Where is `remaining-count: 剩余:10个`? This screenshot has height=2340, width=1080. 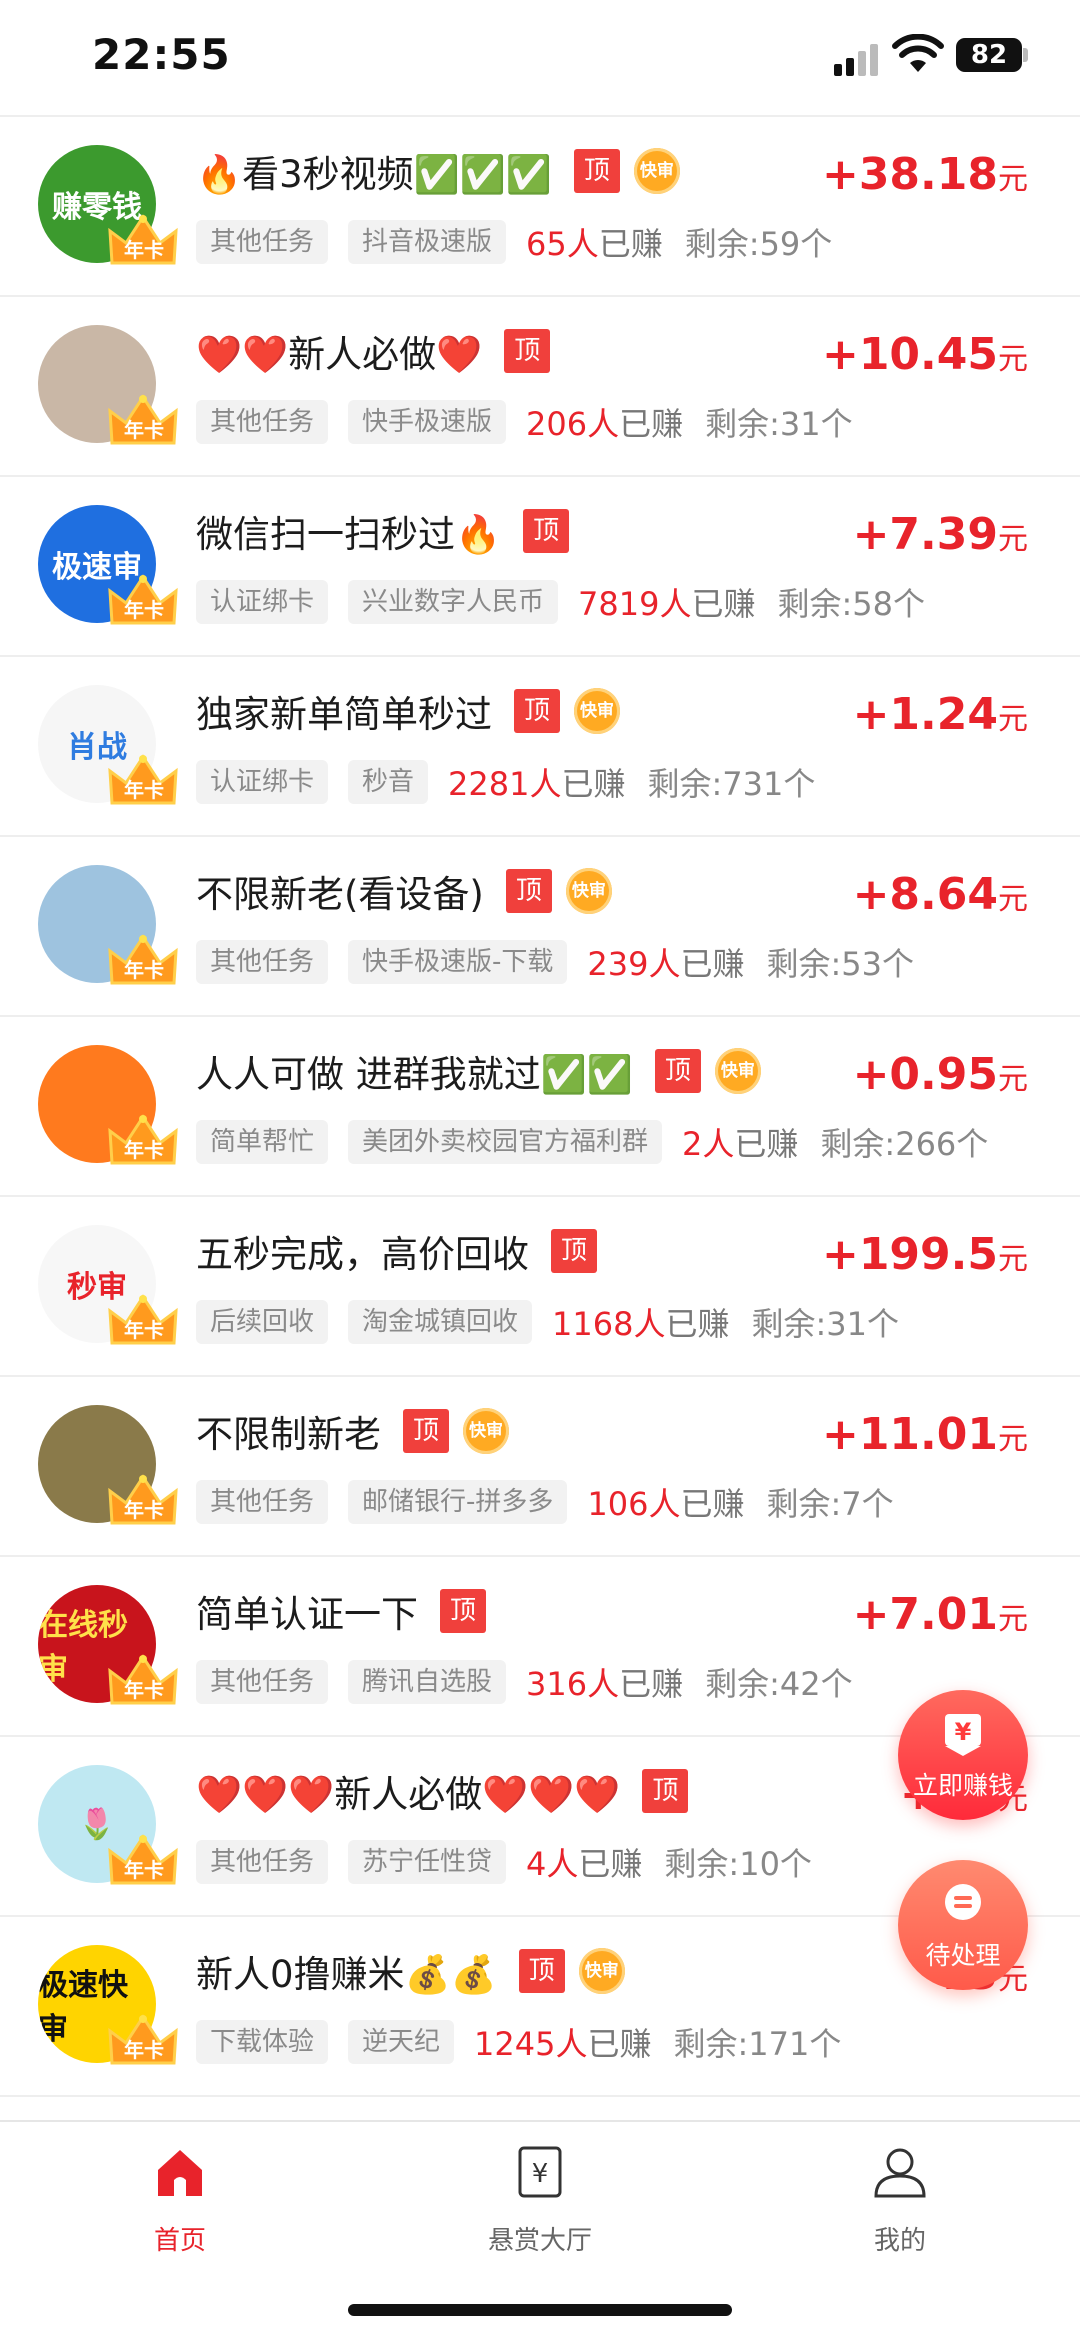 remaining-count: 剩余:10个 is located at coordinates (738, 1864).